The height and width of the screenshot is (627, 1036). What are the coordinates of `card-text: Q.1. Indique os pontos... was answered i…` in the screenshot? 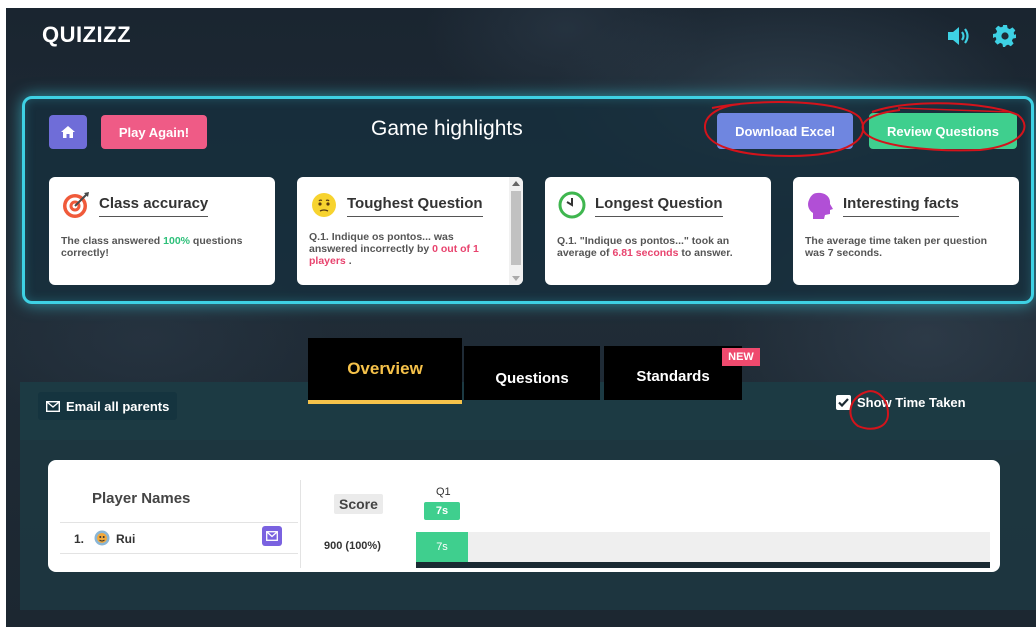 It's located at (394, 249).